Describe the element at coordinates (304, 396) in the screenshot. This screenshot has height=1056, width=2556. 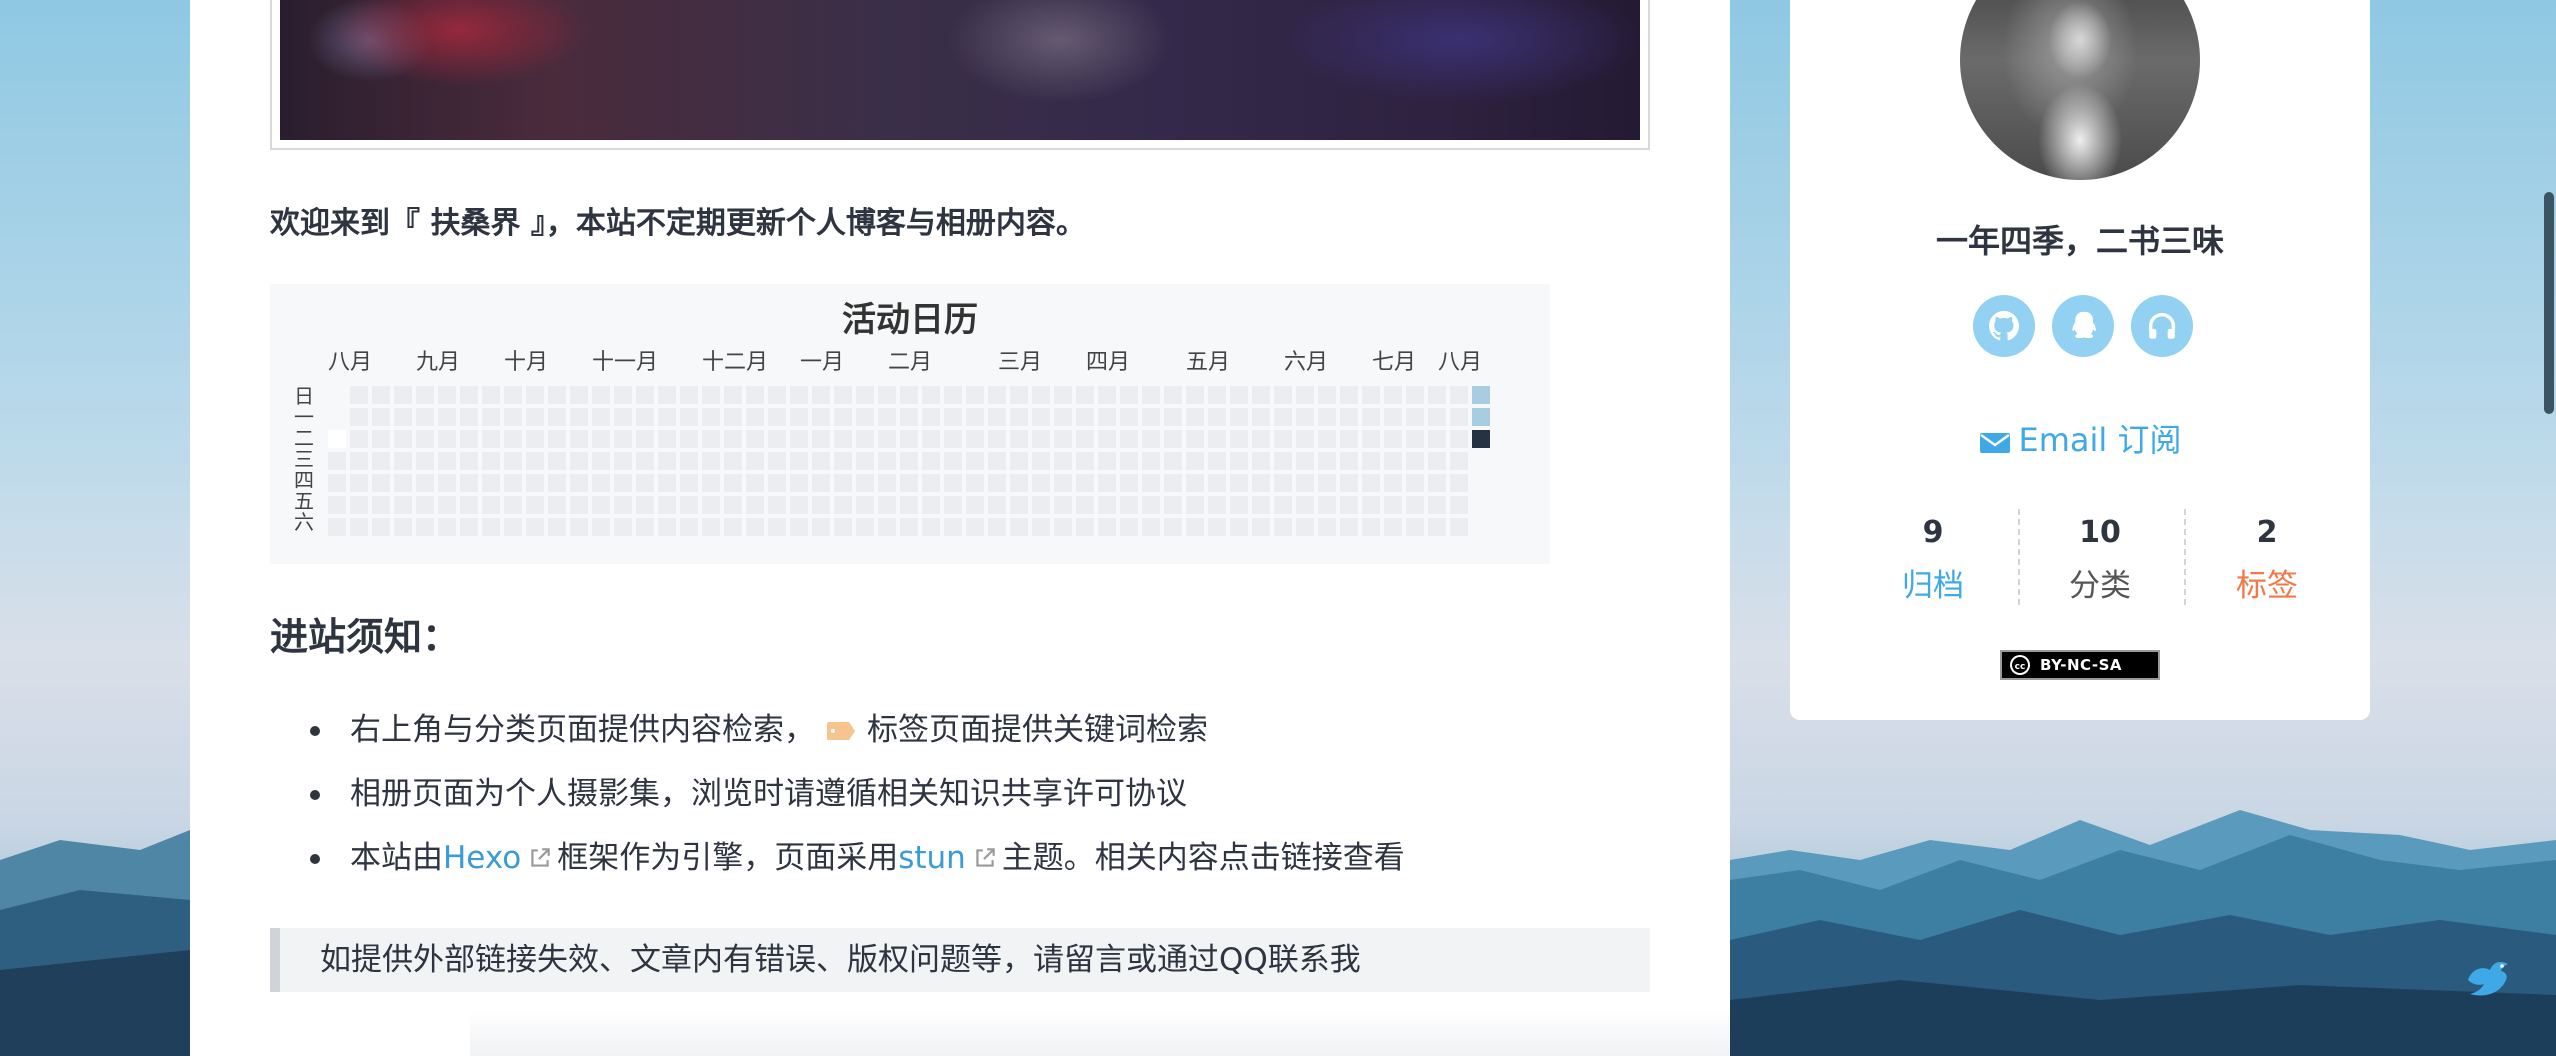
I see `calendar-weekday-label: 日` at that location.